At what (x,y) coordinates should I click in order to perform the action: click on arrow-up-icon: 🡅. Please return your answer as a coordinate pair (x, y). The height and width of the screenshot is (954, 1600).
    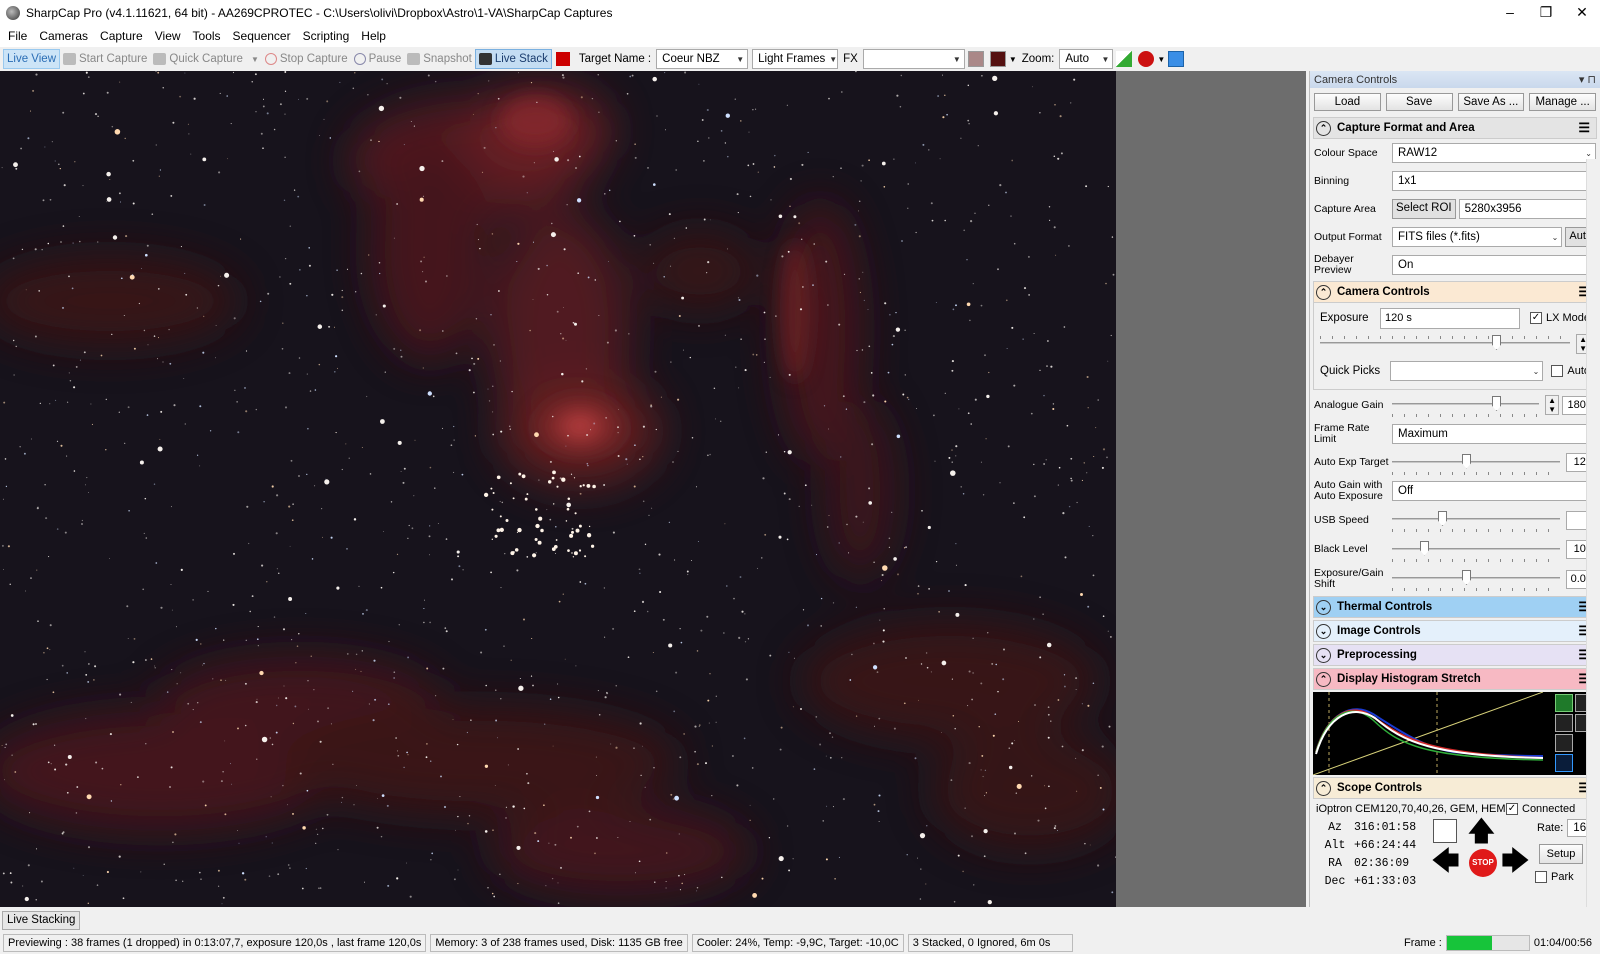
    Looking at the image, I should click on (1481, 831).